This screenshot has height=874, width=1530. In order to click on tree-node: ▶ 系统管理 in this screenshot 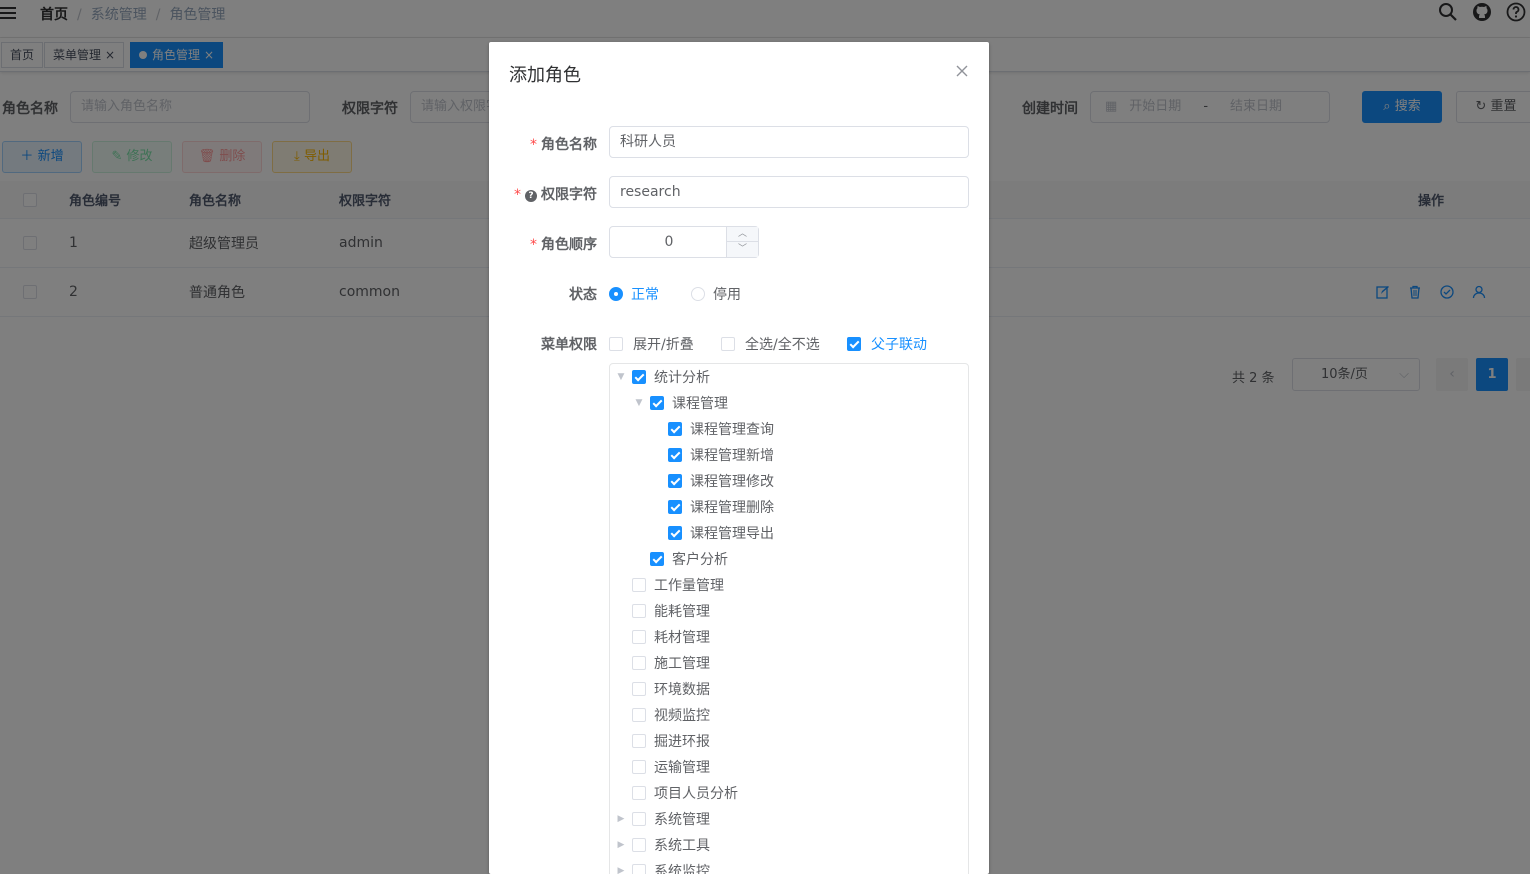, I will do `click(662, 819)`.